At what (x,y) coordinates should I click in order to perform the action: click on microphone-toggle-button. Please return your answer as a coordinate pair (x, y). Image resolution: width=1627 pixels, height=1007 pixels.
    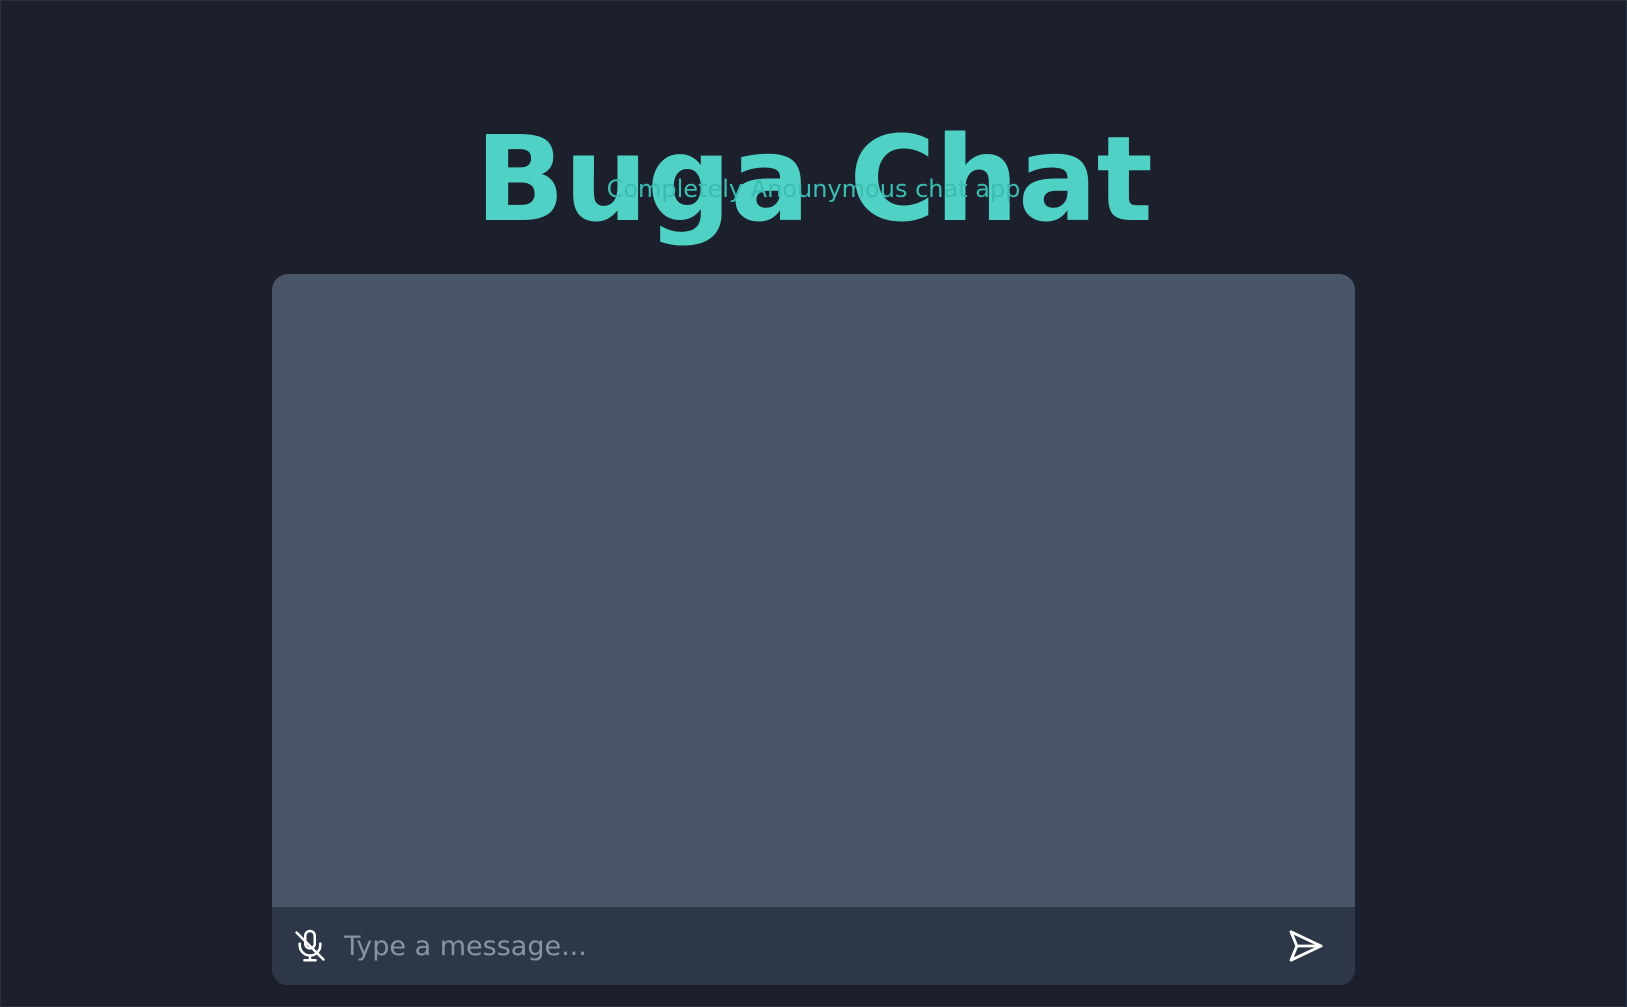
    Looking at the image, I should click on (310, 946).